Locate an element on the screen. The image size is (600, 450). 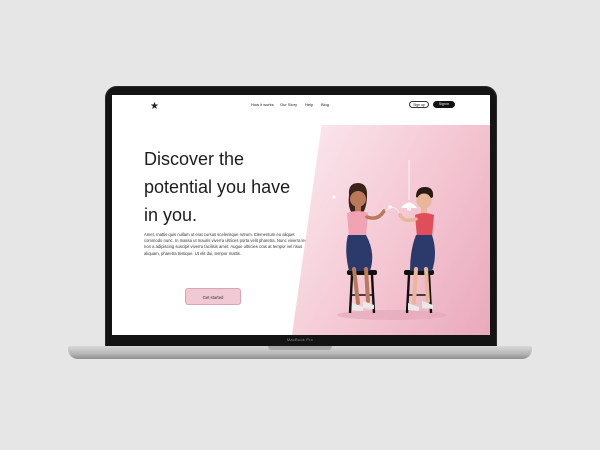
get-started-button: Get started is located at coordinates (213, 296).